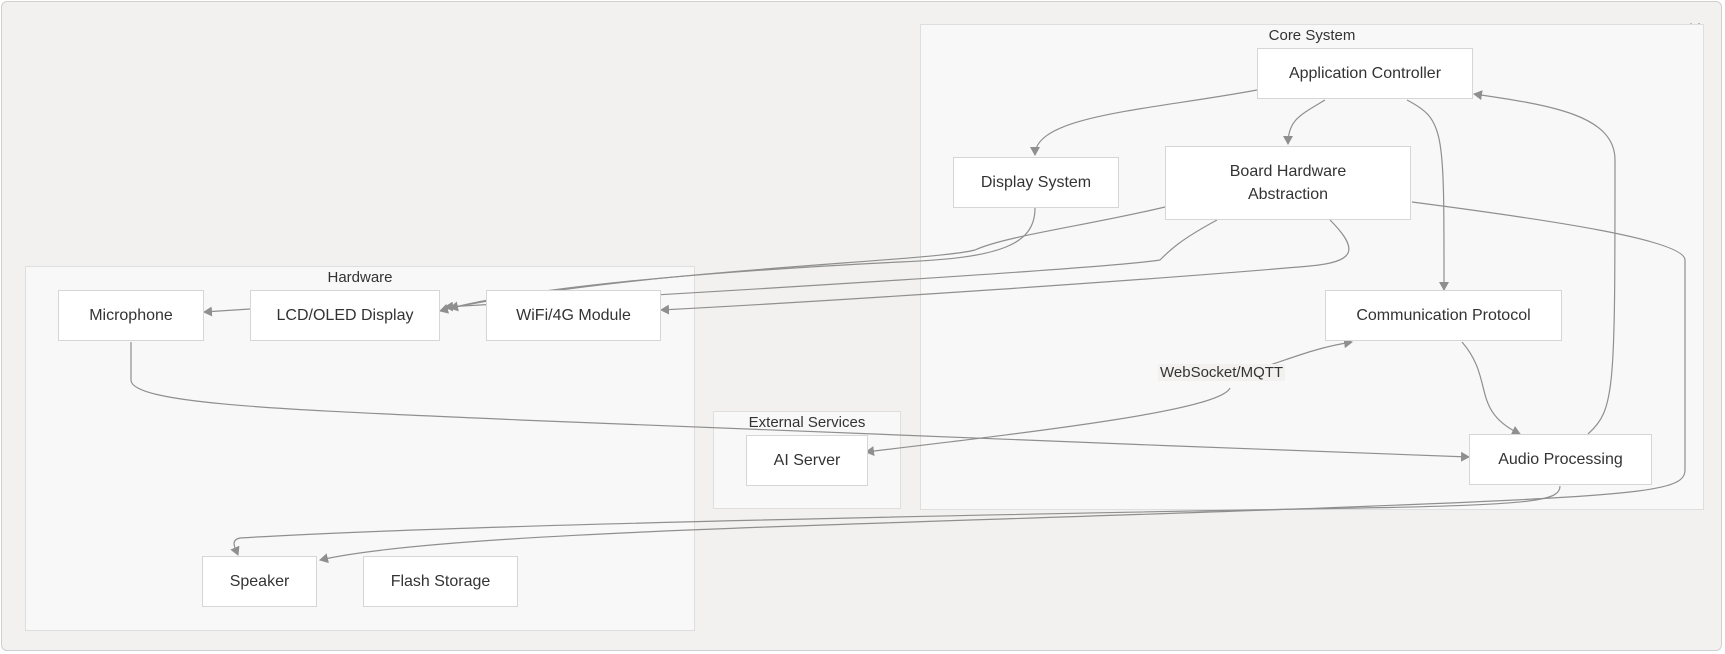  What do you see at coordinates (1288, 183) in the screenshot?
I see `node-board-hardware-abstraction: Board Hardware Abstraction` at bounding box center [1288, 183].